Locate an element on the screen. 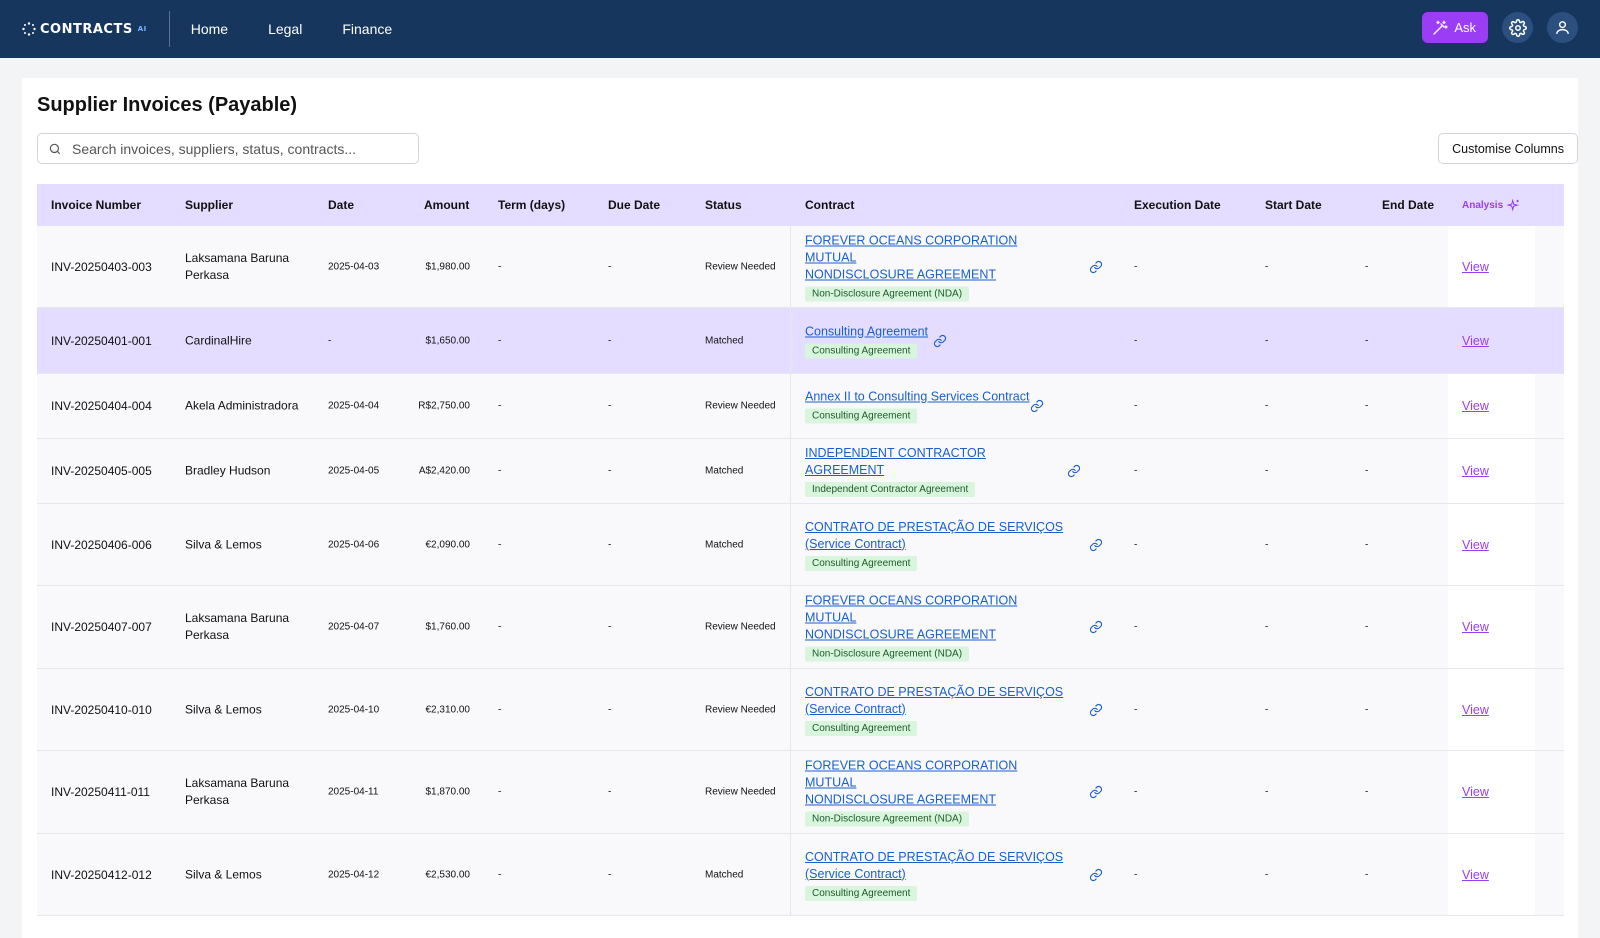 This screenshot has width=1600, height=938. supplier-cell: Silva & Lemos is located at coordinates (223, 709).